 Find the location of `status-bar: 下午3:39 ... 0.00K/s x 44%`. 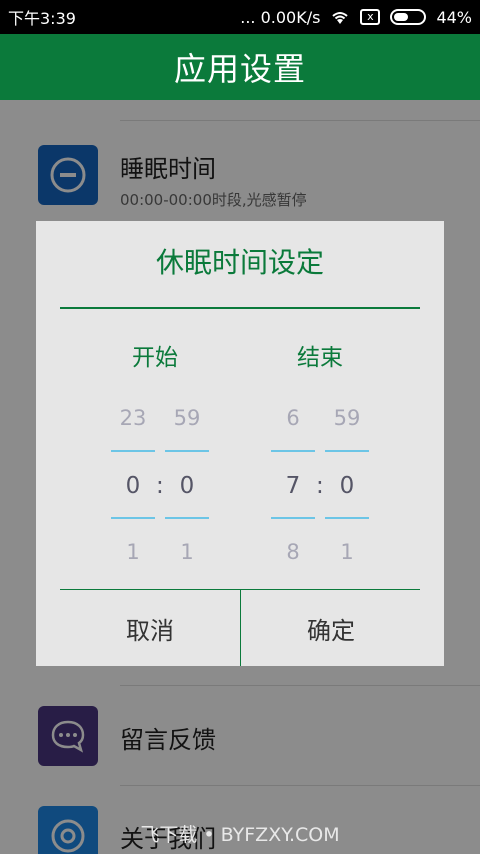

status-bar: 下午3:39 ... 0.00K/s x 44% is located at coordinates (240, 17).